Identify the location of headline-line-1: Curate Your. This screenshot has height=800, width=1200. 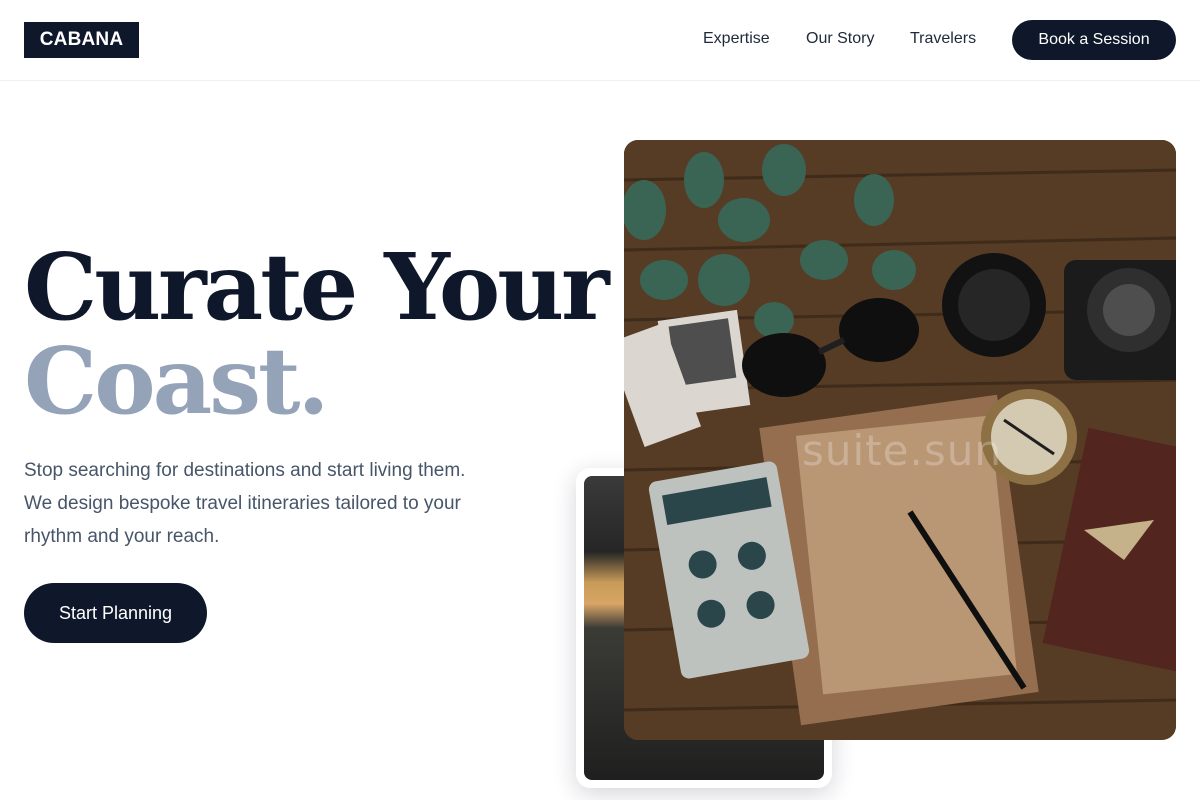
(317, 287).